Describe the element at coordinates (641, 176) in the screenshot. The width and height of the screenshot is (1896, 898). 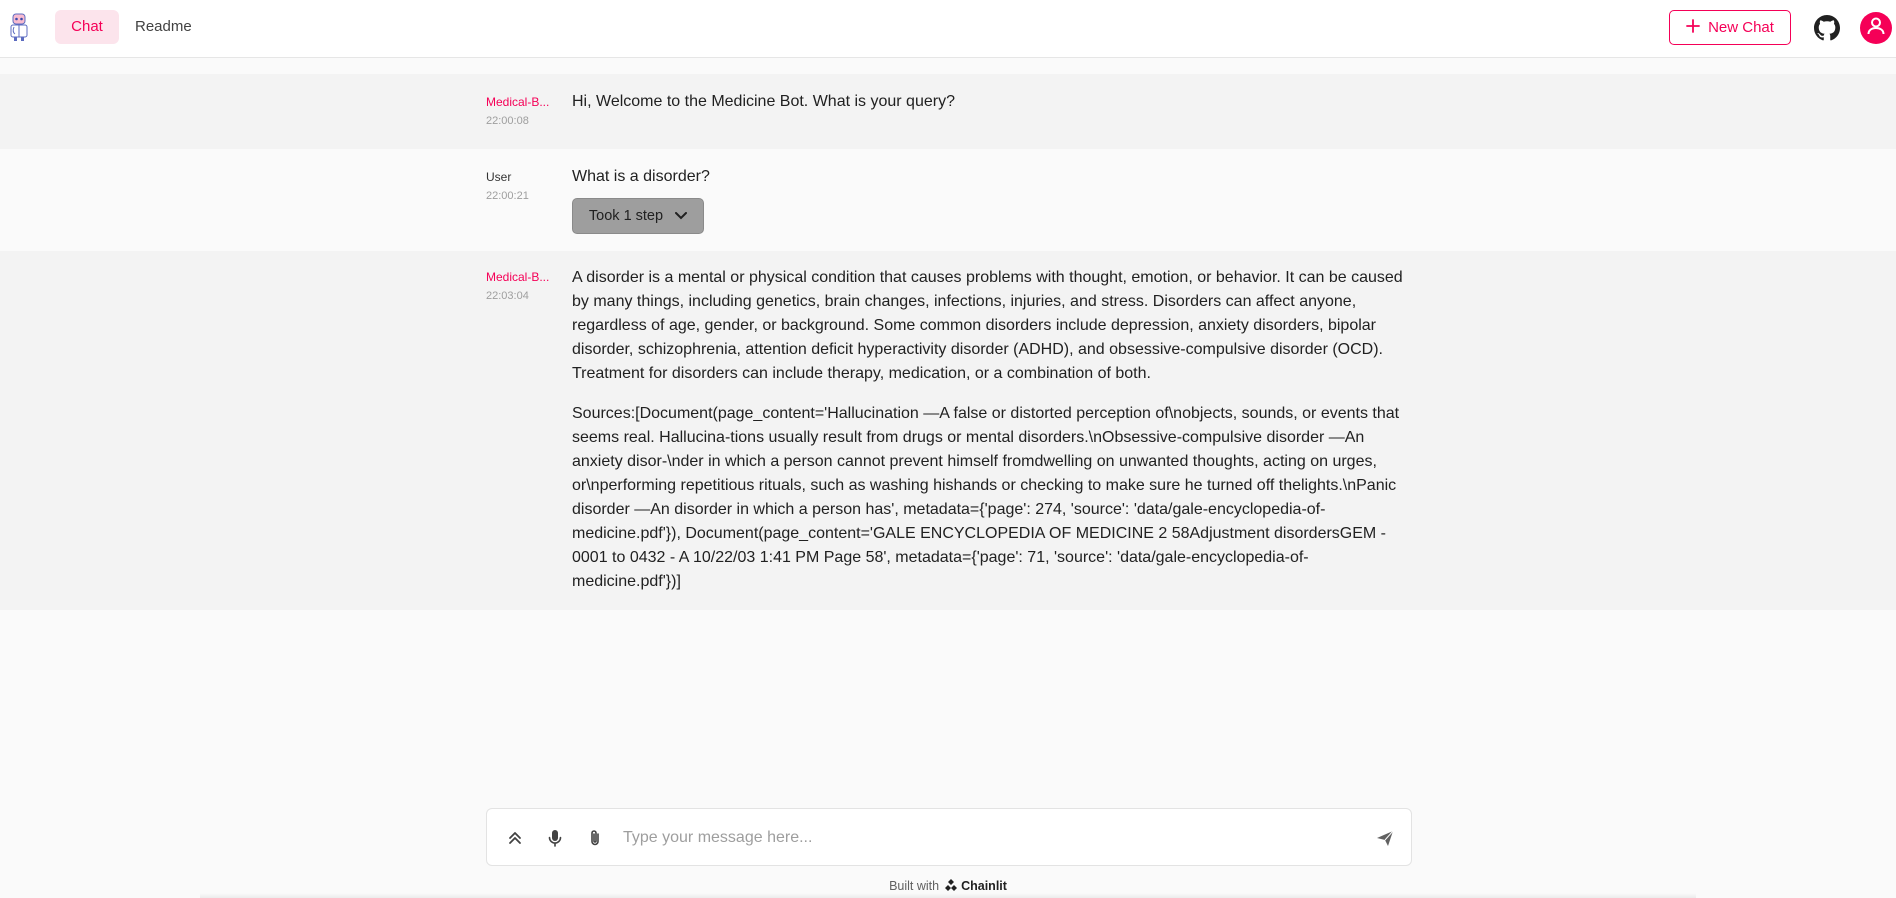
I see `message-text: What is a disorder?` at that location.